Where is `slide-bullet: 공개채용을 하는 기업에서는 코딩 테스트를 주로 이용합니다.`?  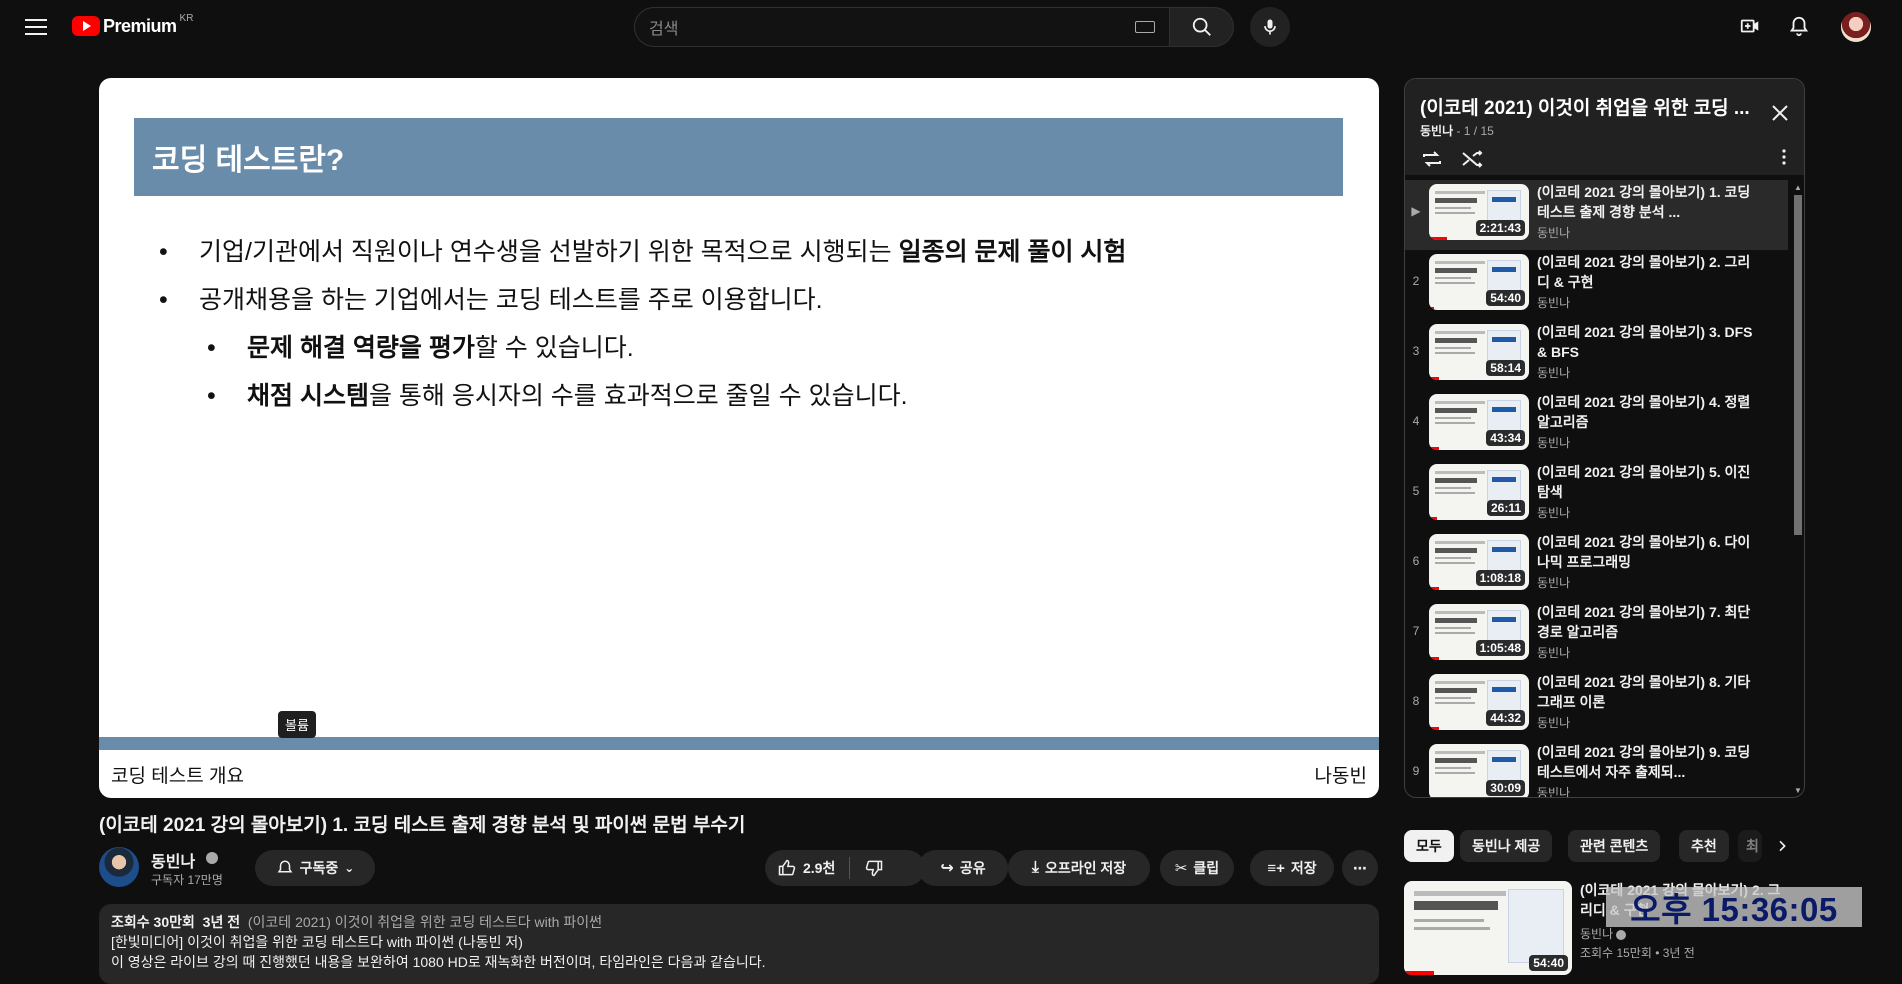 slide-bullet: 공개채용을 하는 기업에서는 코딩 테스트를 주로 이용합니다. is located at coordinates (642, 300).